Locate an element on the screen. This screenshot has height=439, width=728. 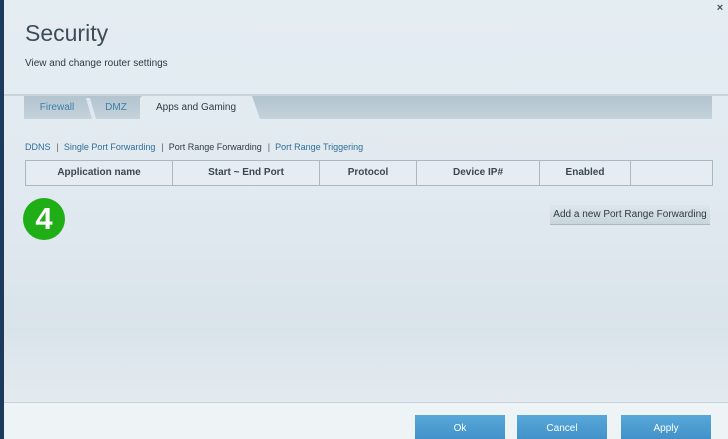
ok-button: Ok is located at coordinates (460, 427).